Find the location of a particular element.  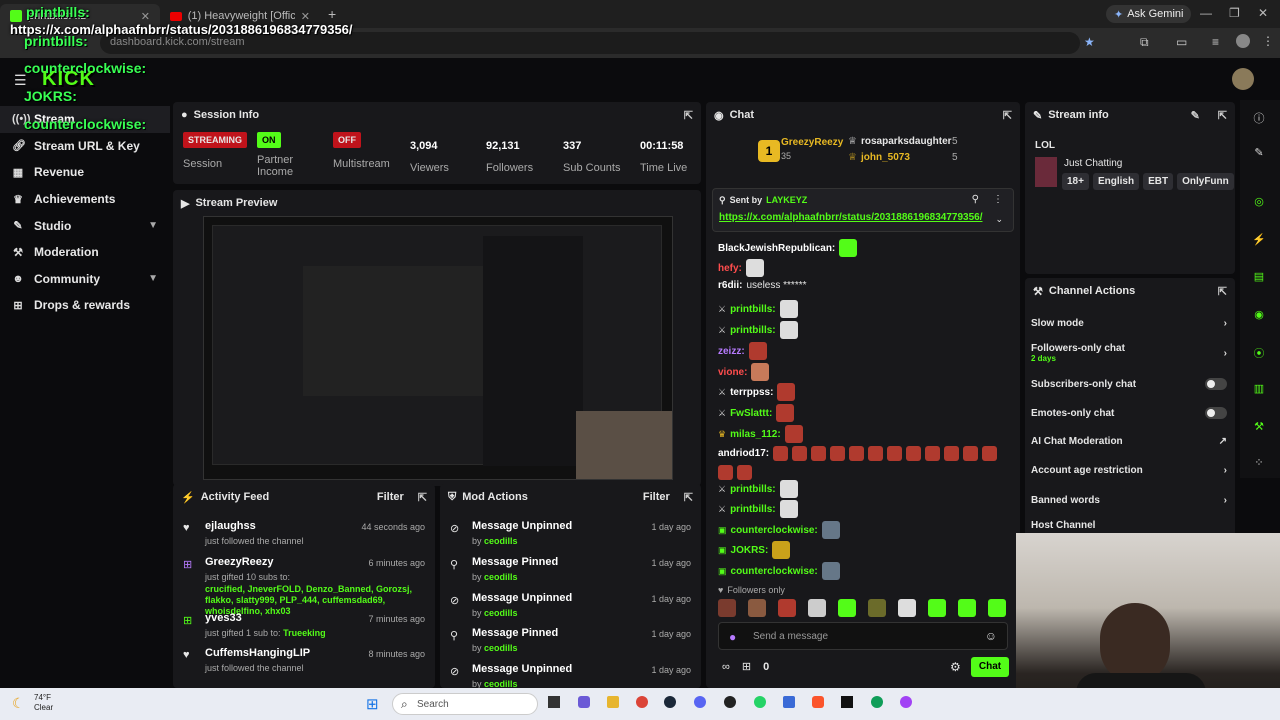

chevron-down-icon: ⌄ is located at coordinates (999, 219).